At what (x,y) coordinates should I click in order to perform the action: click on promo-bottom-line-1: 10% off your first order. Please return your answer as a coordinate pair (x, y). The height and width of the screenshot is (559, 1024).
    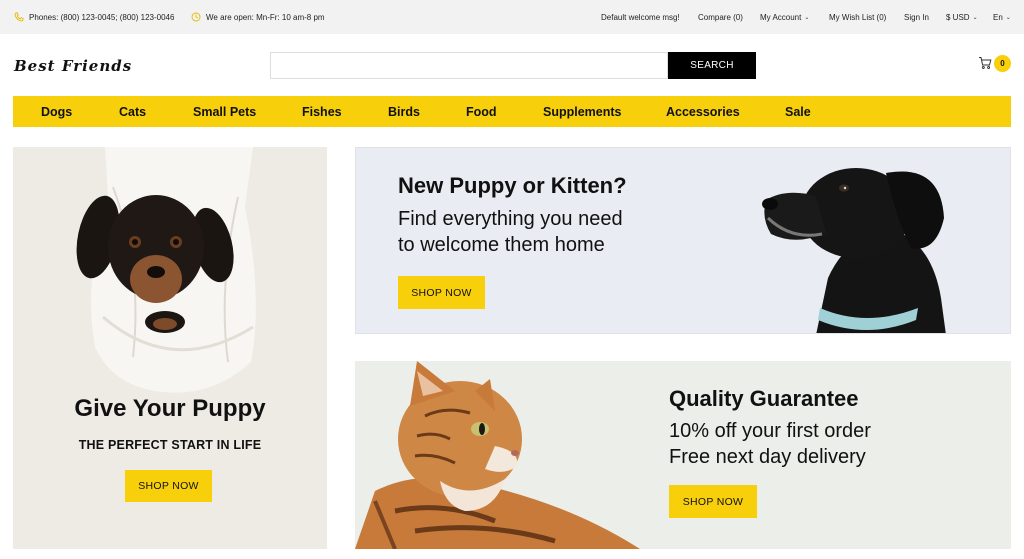
    Looking at the image, I should click on (770, 431).